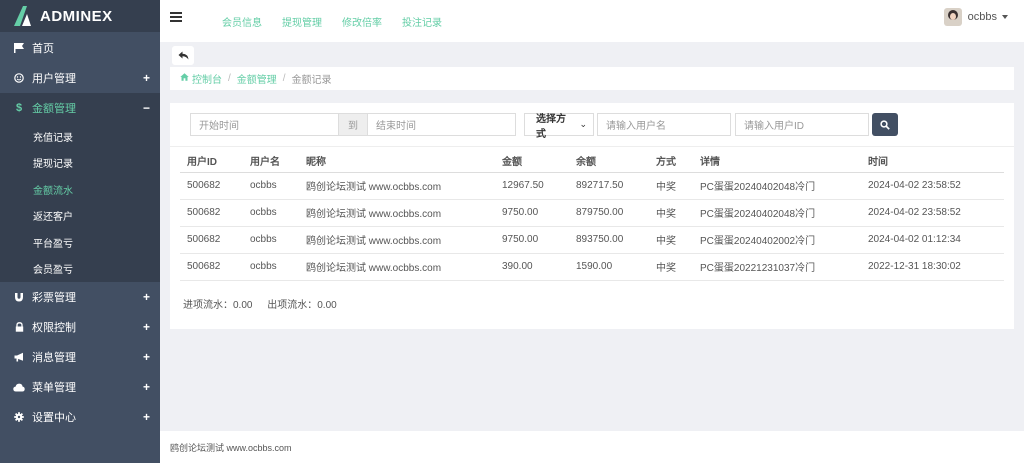 The image size is (1024, 463). I want to click on cloud-icon, so click(19, 387).